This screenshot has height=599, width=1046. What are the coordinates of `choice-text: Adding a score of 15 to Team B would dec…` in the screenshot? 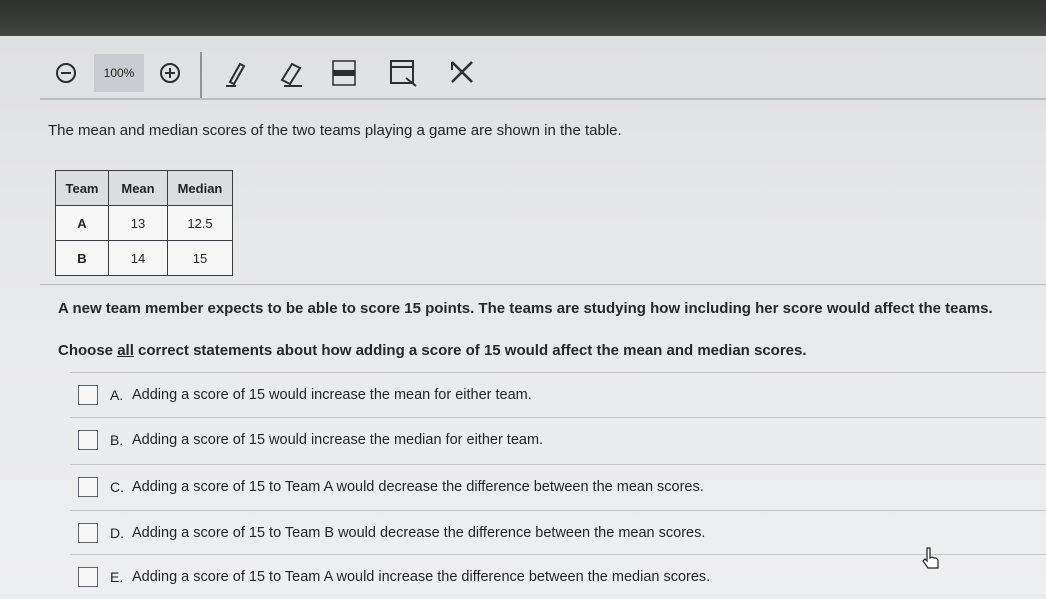 It's located at (419, 533).